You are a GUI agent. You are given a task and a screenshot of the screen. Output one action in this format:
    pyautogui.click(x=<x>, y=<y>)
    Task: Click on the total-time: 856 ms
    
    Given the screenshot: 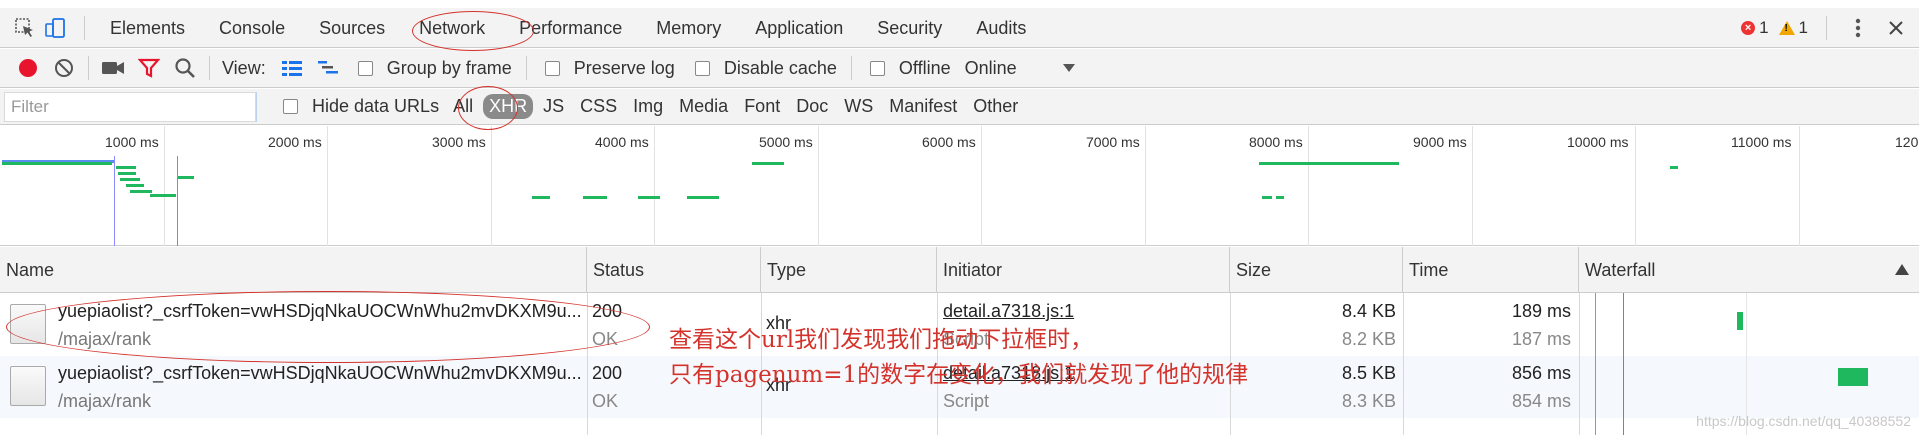 What is the action you would take?
    pyautogui.click(x=1541, y=373)
    